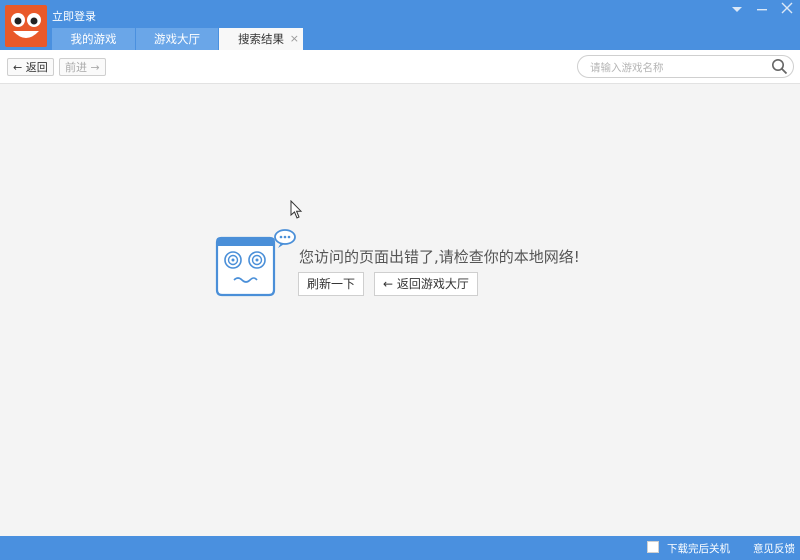  What do you see at coordinates (95, 67) in the screenshot?
I see `arrow-right-icon: →` at bounding box center [95, 67].